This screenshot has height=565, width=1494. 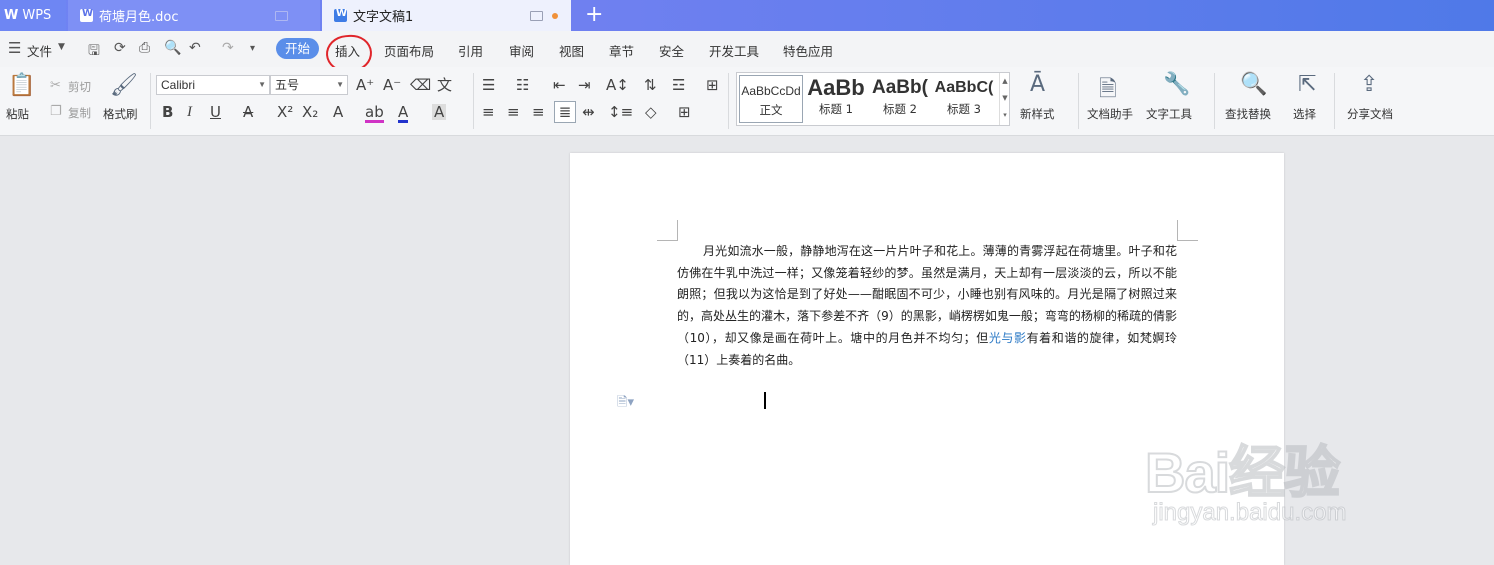 What do you see at coordinates (392, 85) in the screenshot?
I see `shrink-font-icon: A⁻` at bounding box center [392, 85].